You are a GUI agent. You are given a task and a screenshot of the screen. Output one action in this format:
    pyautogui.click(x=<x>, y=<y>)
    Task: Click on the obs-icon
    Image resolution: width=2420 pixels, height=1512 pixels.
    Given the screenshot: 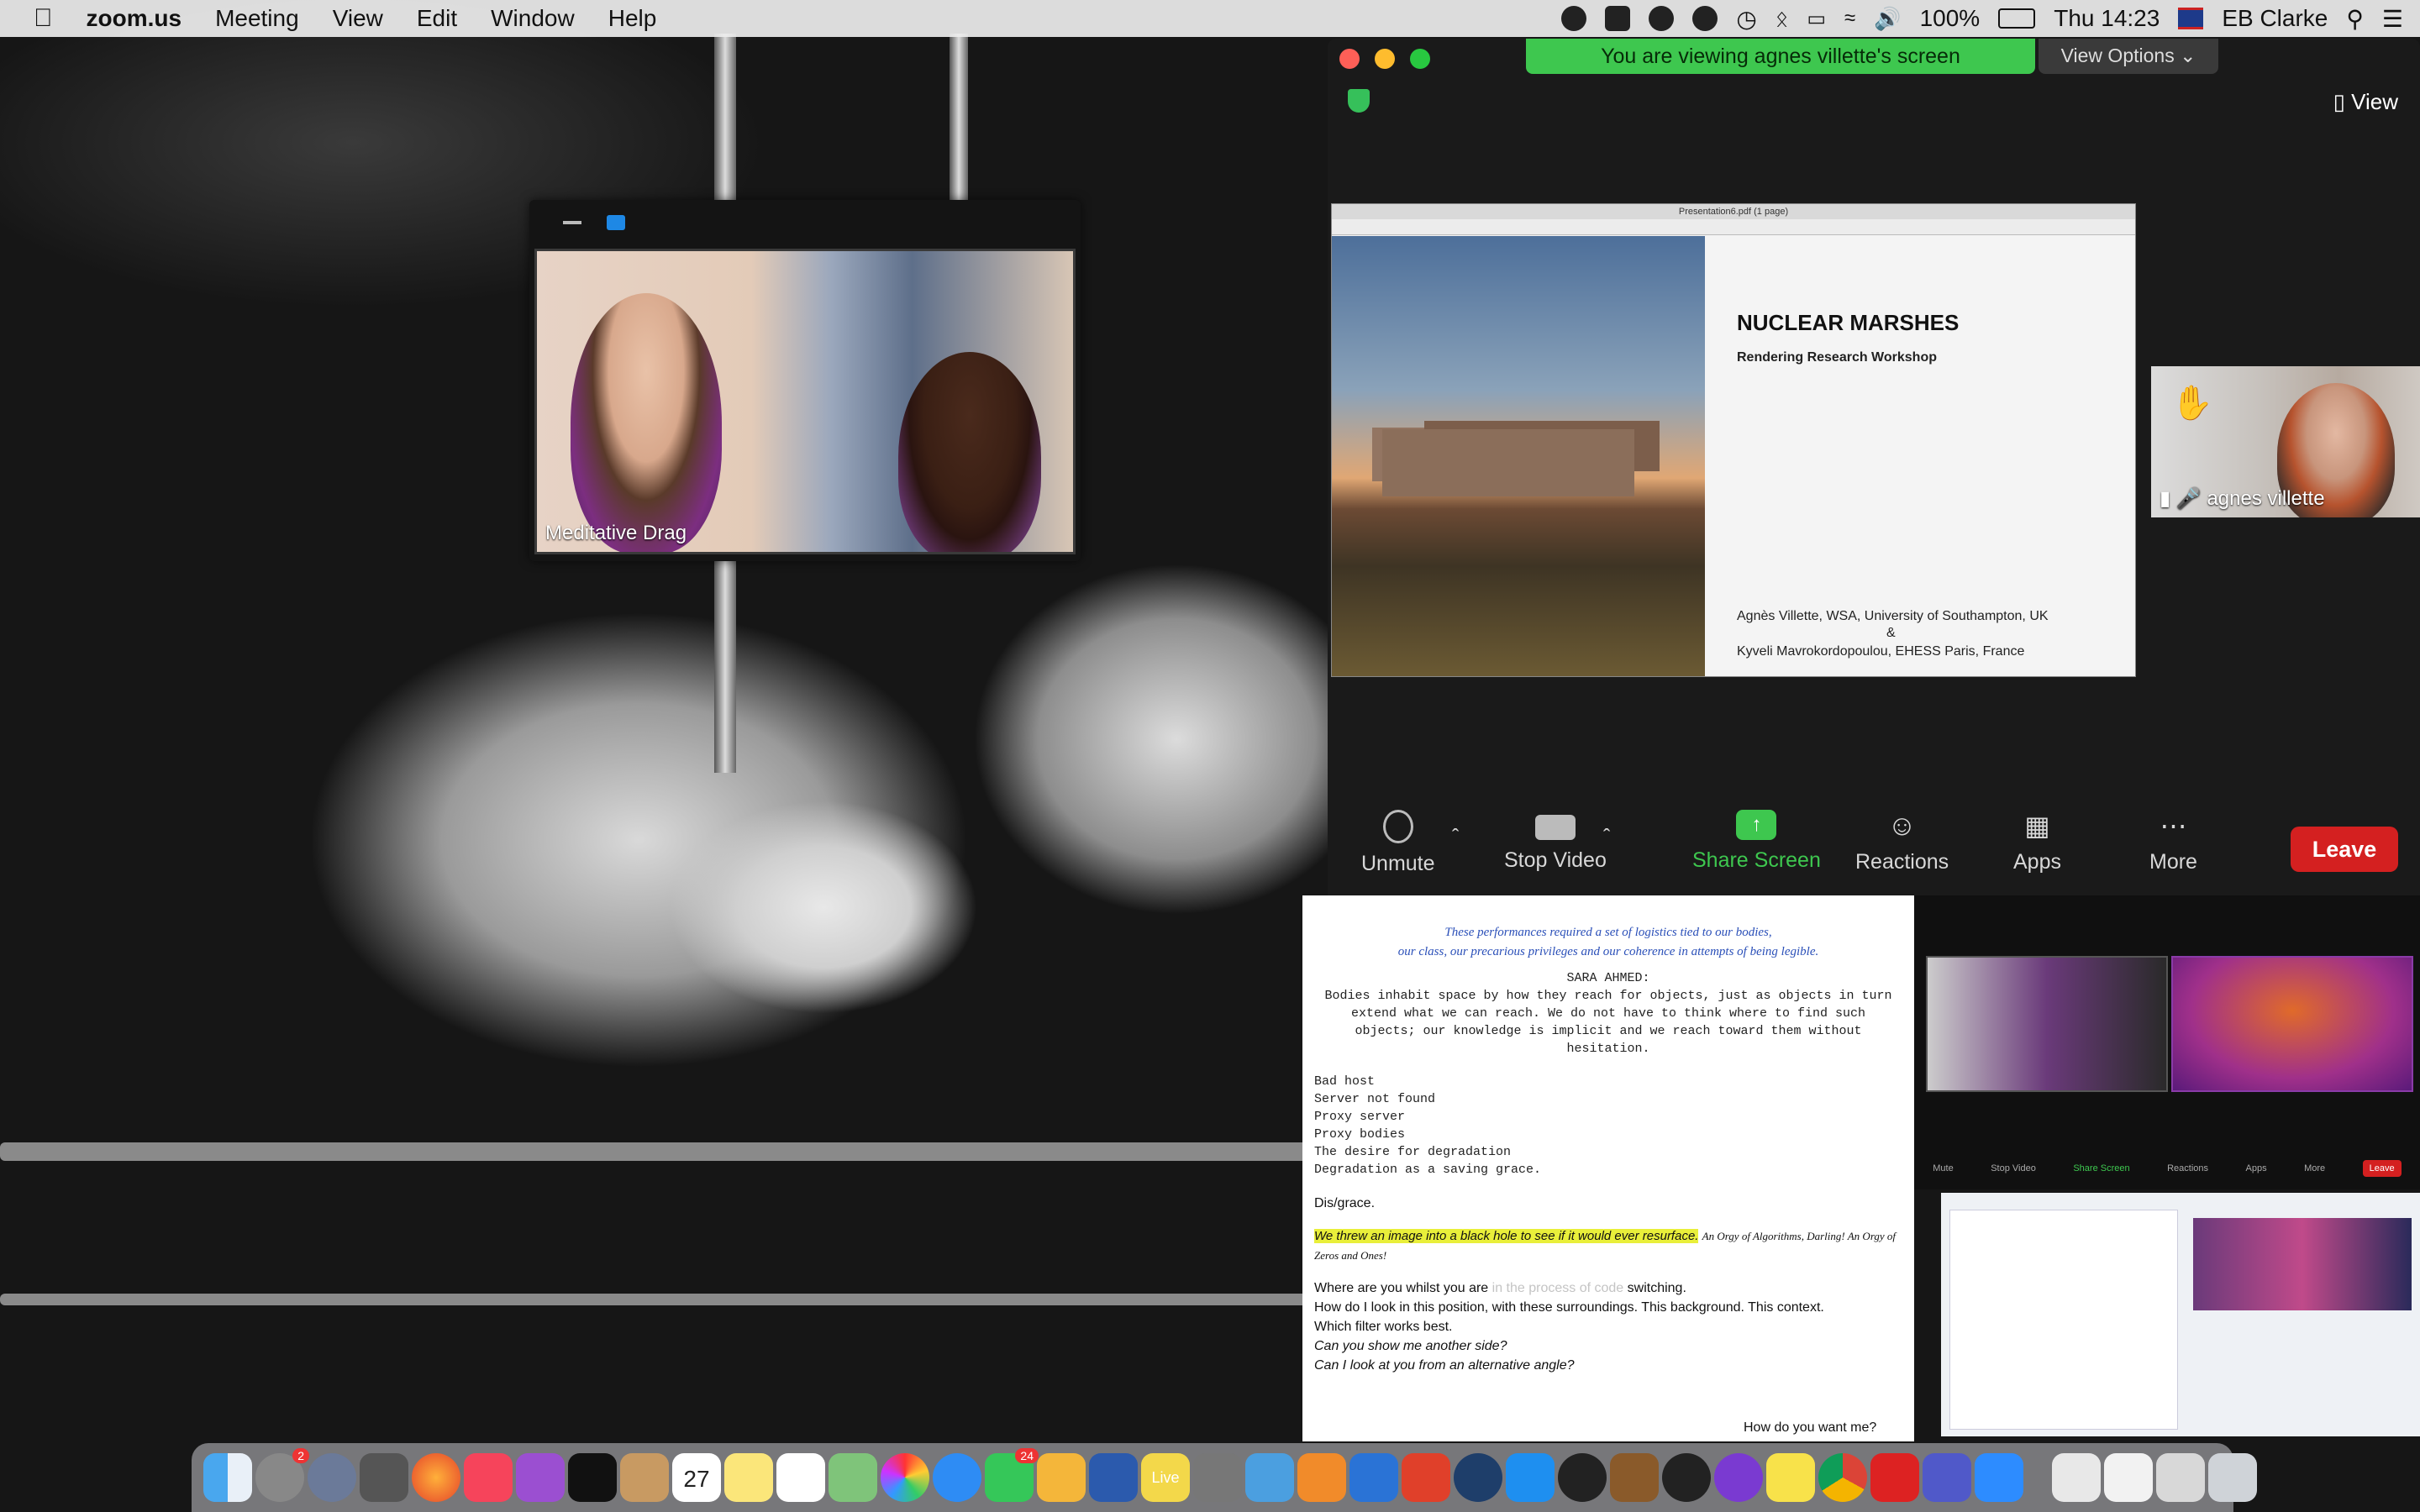 What is the action you would take?
    pyautogui.click(x=1583, y=1477)
    